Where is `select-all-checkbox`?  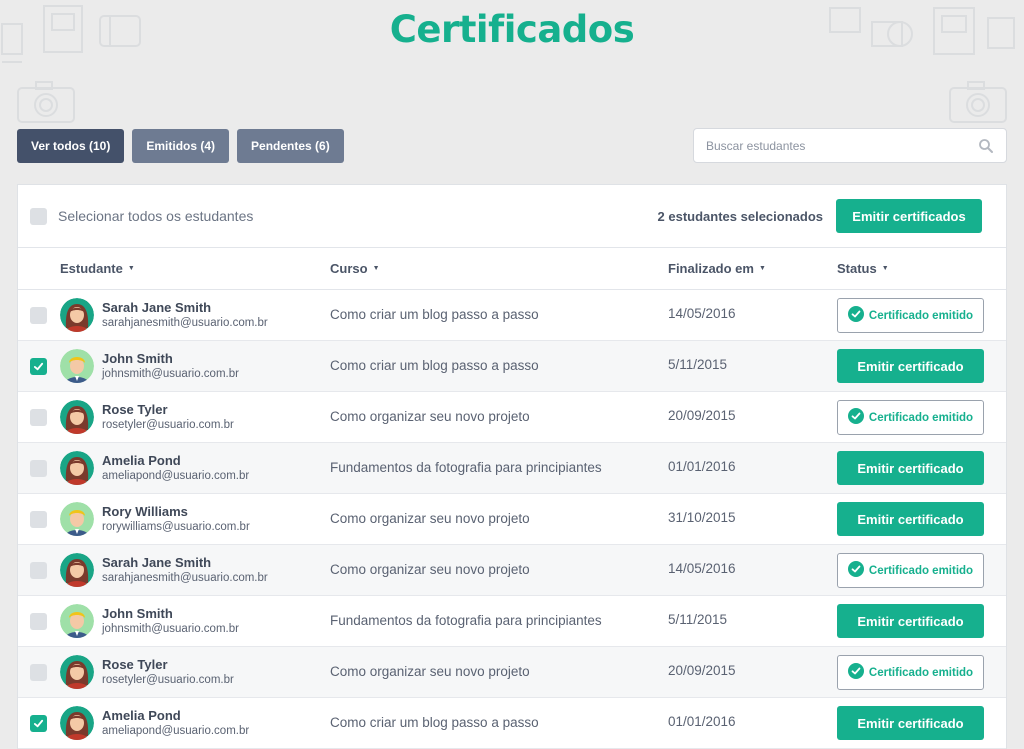 select-all-checkbox is located at coordinates (38, 216).